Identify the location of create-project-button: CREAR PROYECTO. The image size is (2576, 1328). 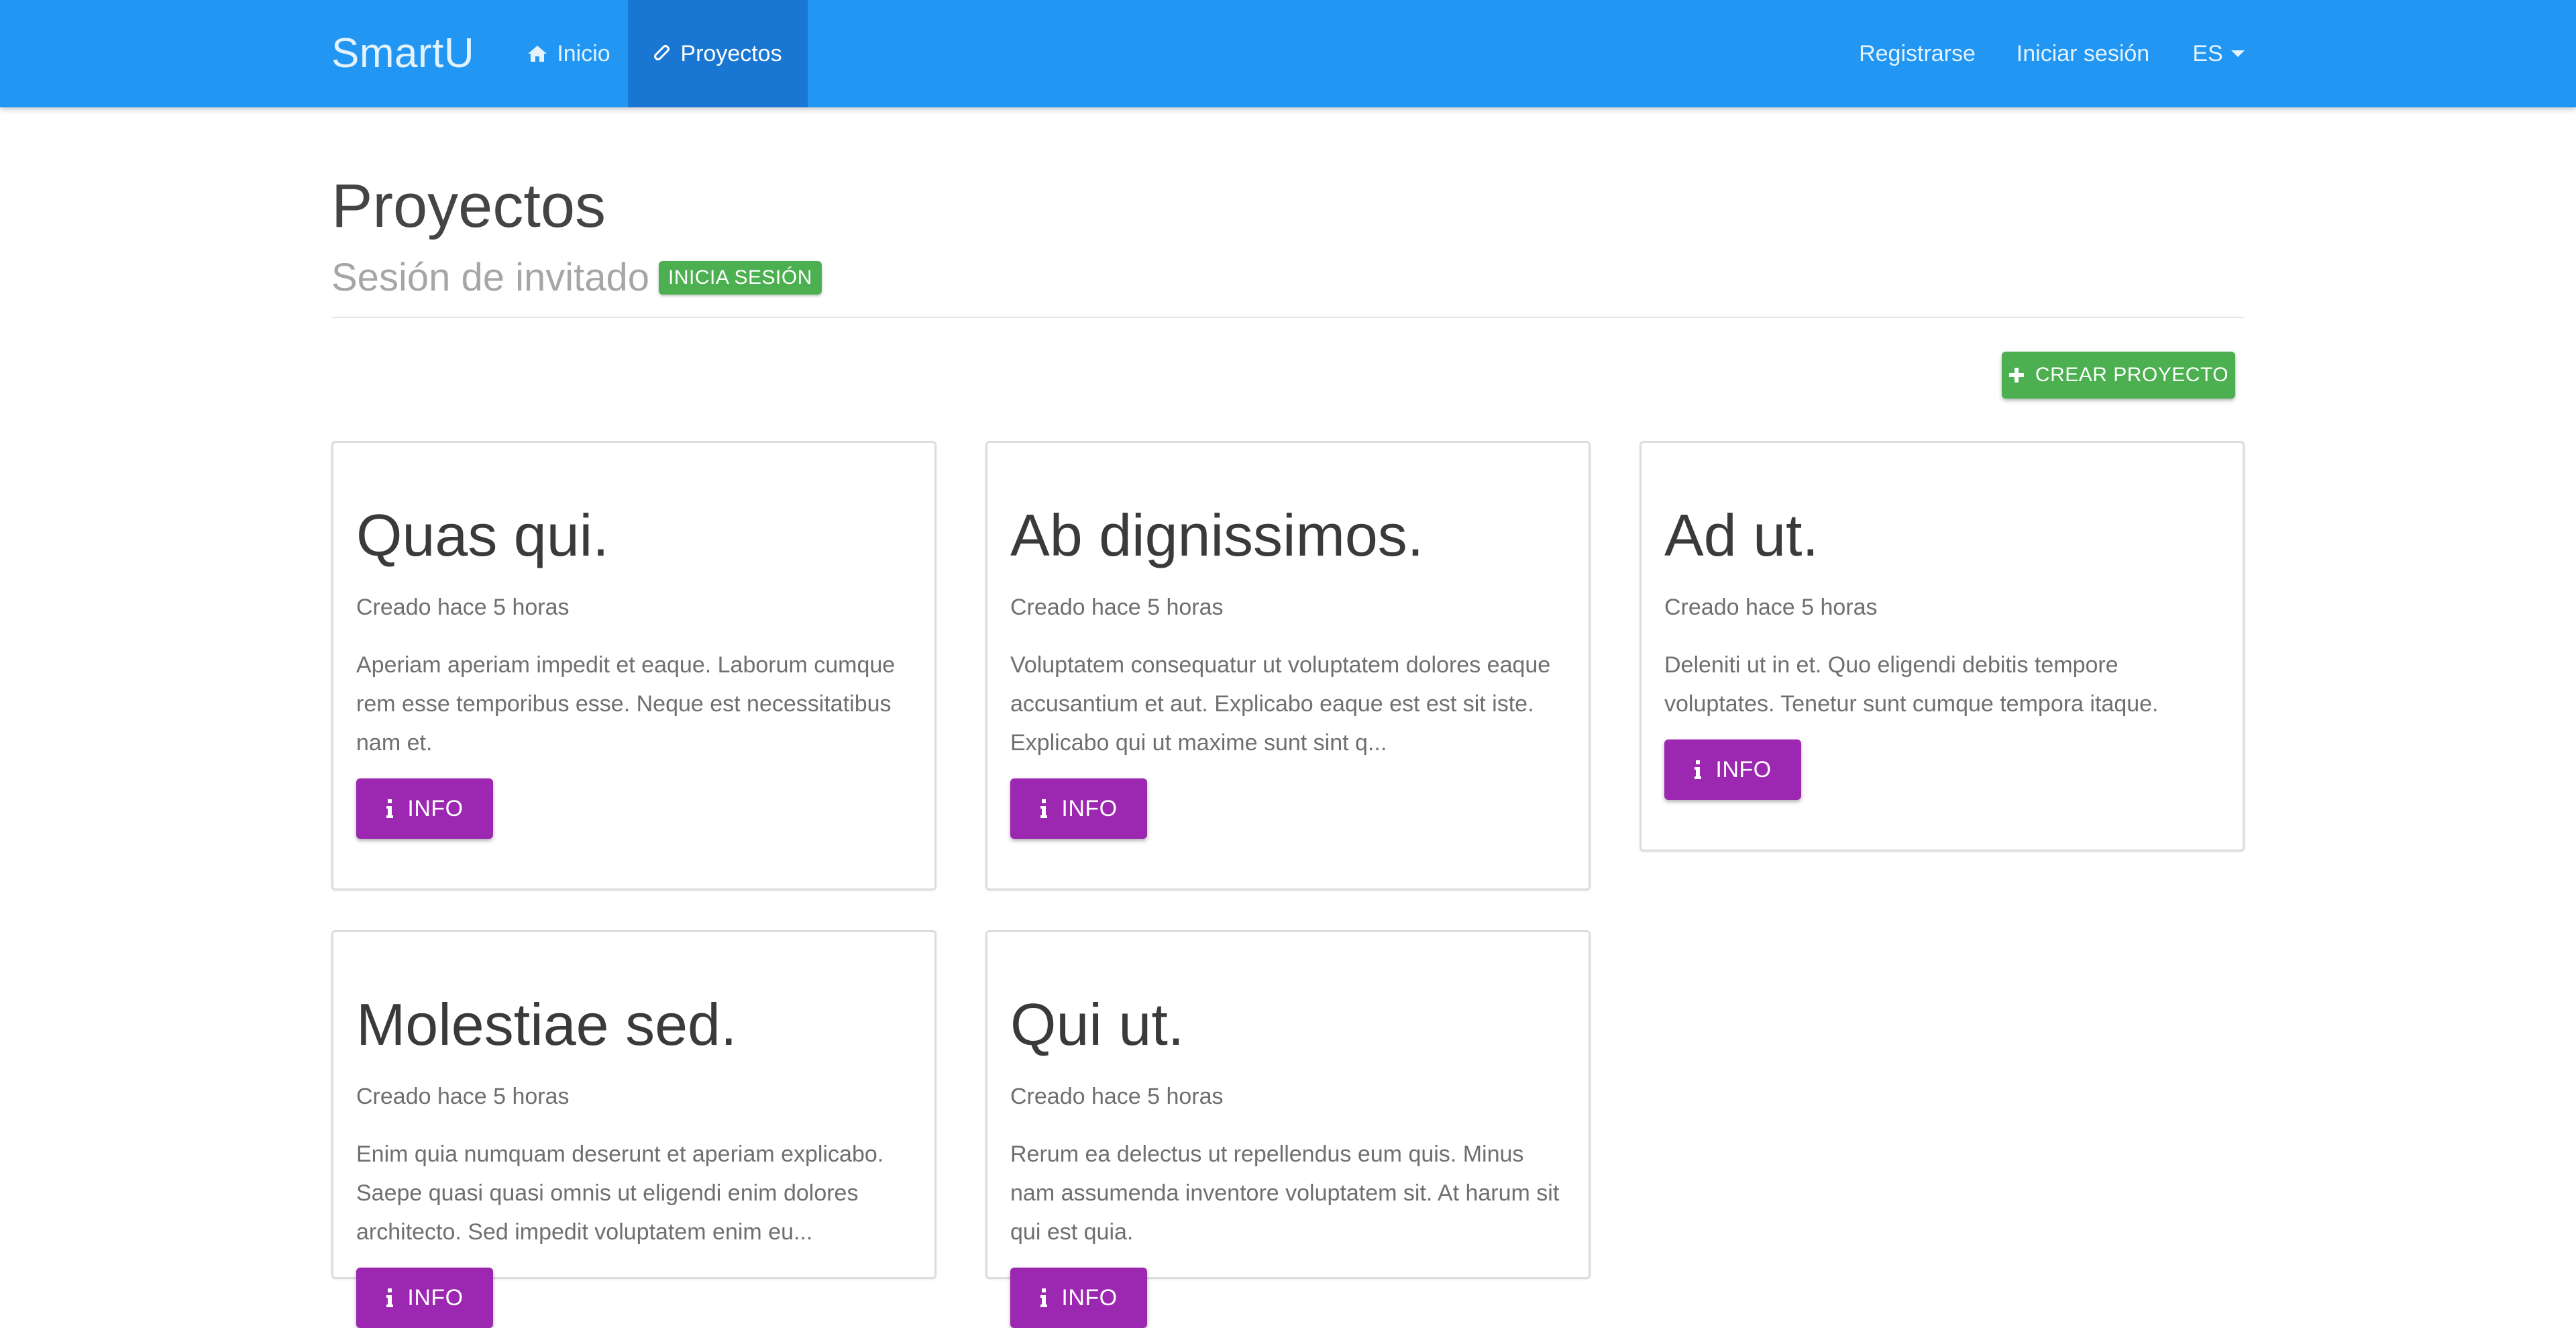
(2118, 375).